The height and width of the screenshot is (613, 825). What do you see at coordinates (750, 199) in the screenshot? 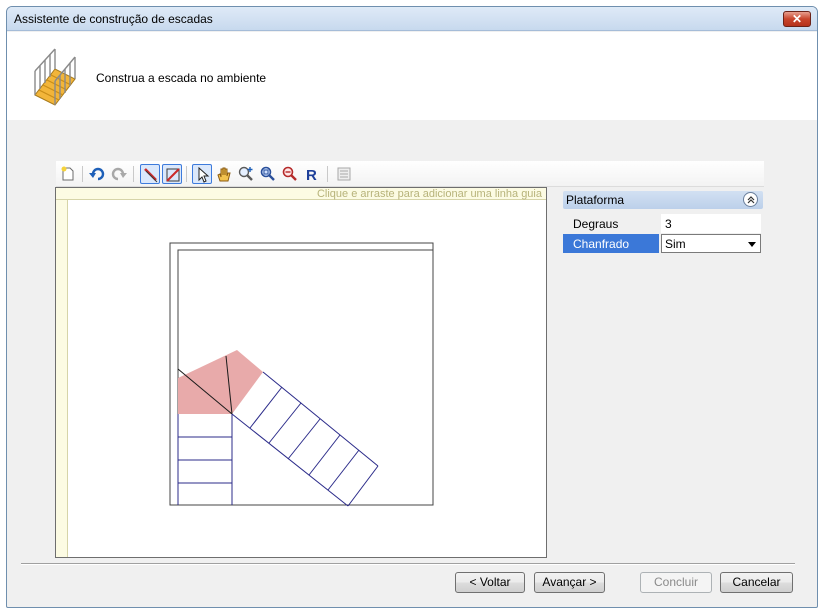
I see `collapse-icon` at bounding box center [750, 199].